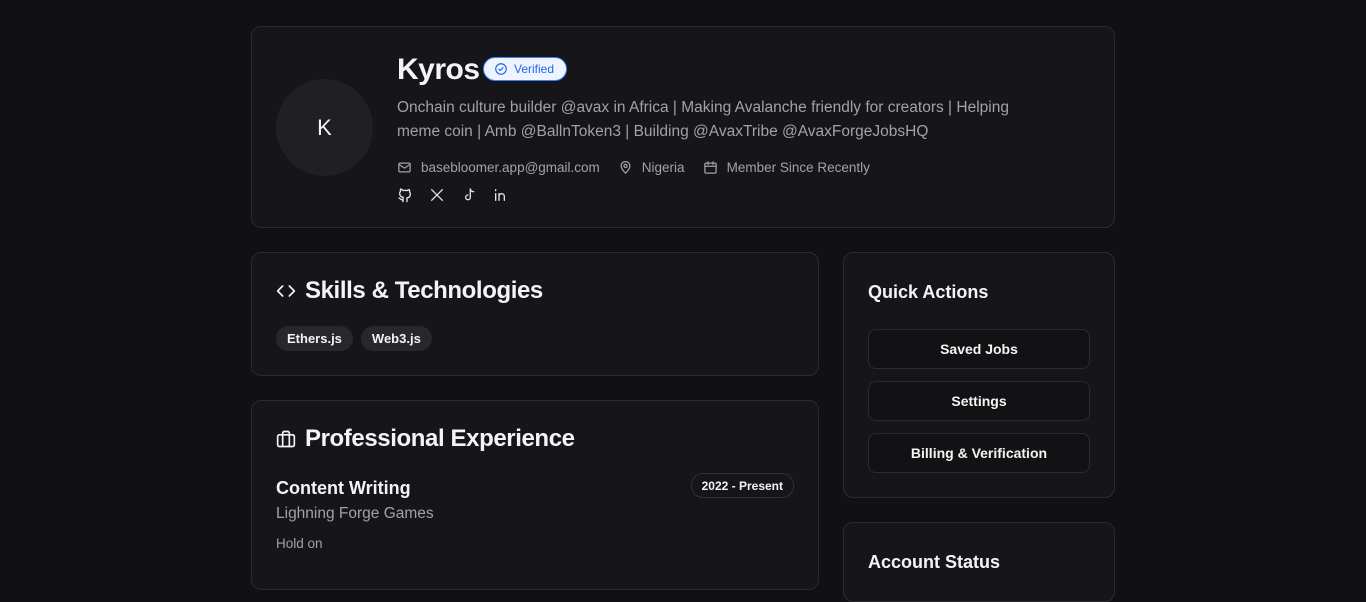 This screenshot has width=1366, height=602. Describe the element at coordinates (535, 314) in the screenshot. I see `skills-card: Skills & Technologies Ethers.js Web3.js` at that location.